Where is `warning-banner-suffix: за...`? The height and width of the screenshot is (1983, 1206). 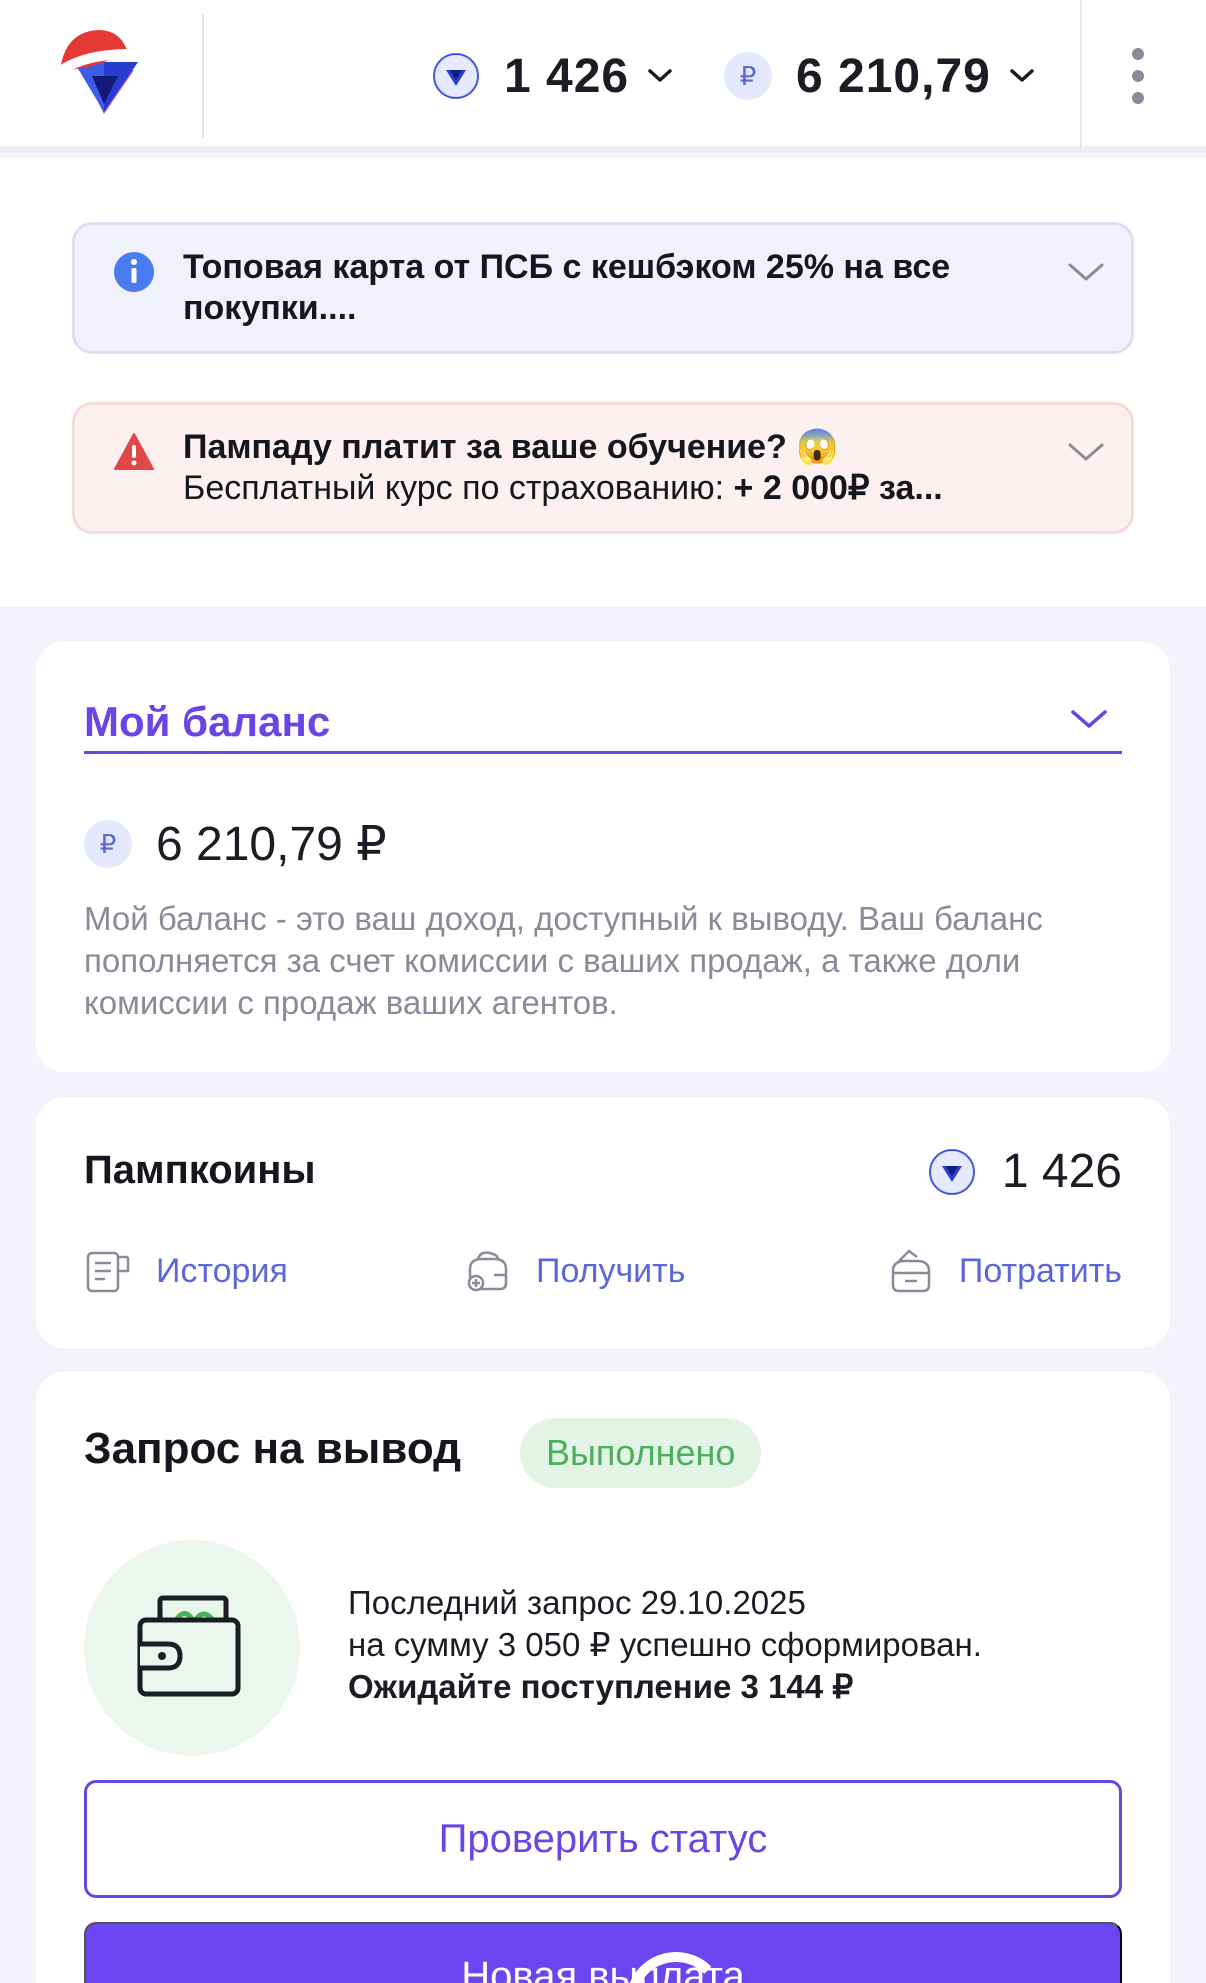
warning-banner-suffix: за... is located at coordinates (906, 488).